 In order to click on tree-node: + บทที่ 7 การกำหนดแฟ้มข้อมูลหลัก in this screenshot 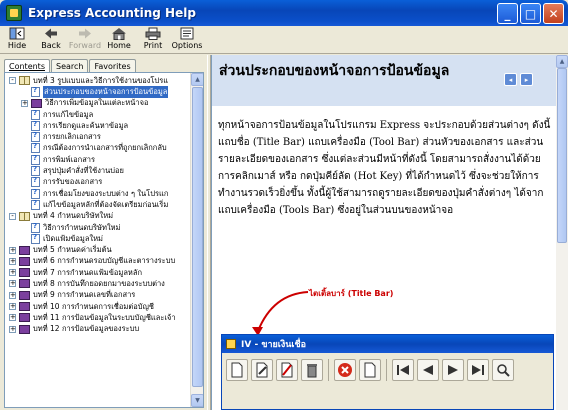, I will do `click(98, 272)`.